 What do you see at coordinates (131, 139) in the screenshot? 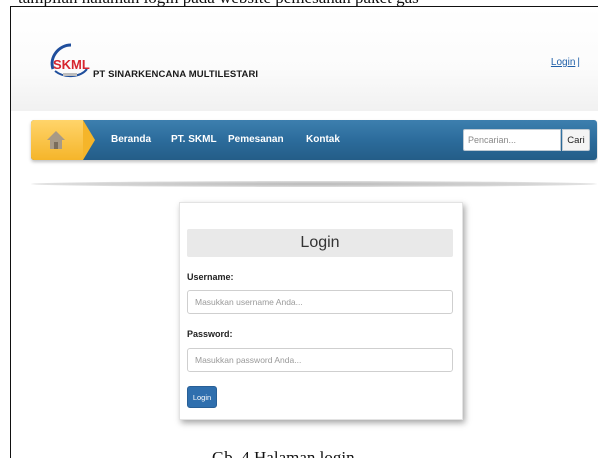
I see `nav-item-beranda: Beranda` at bounding box center [131, 139].